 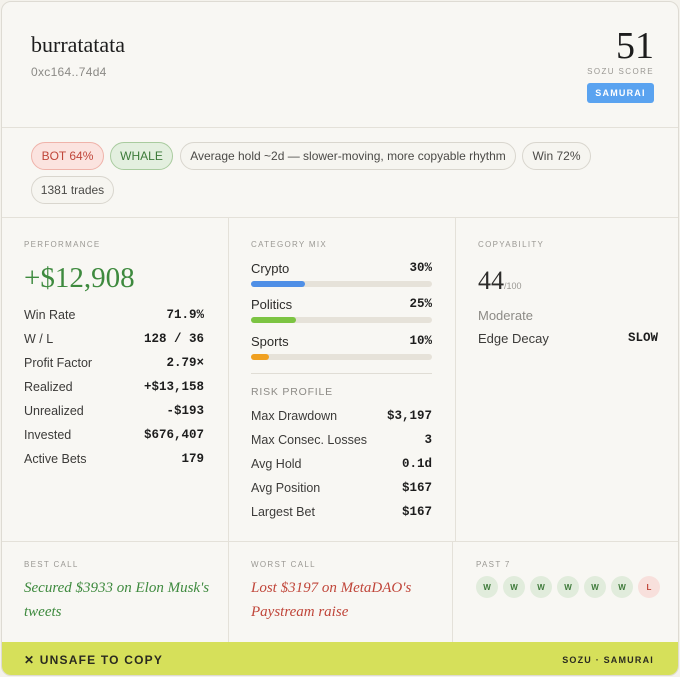 What do you see at coordinates (185, 315) in the screenshot?
I see `stat-value: 71.9%` at bounding box center [185, 315].